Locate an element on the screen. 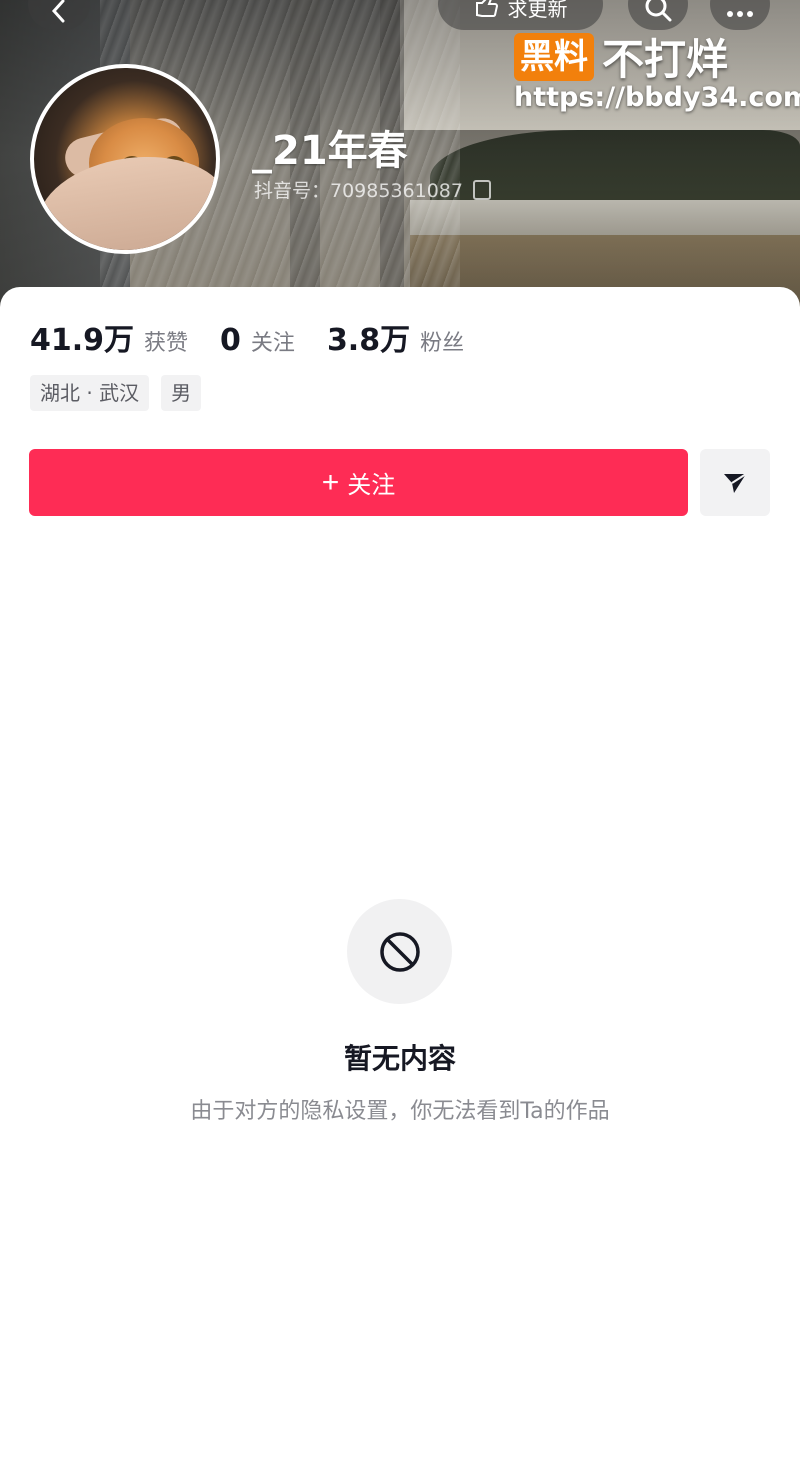 This screenshot has height=1473, width=800. stat-value: 41.9万 is located at coordinates (82, 340).